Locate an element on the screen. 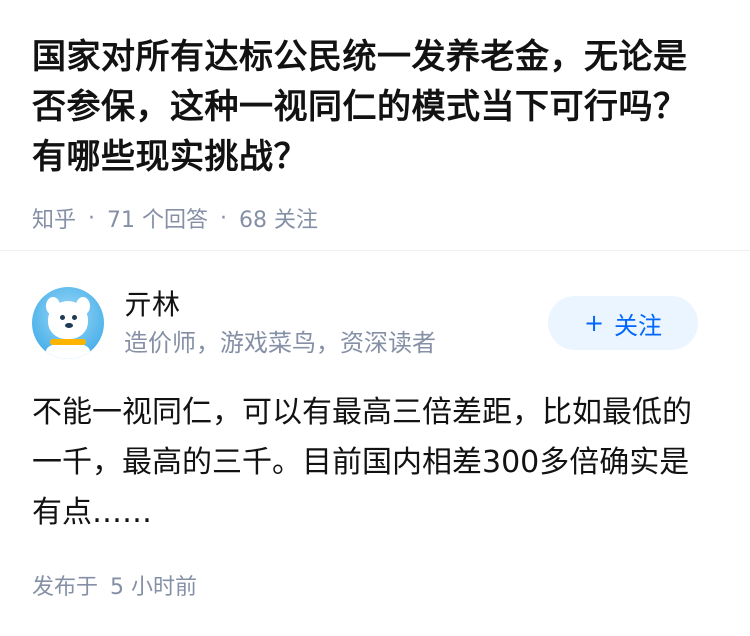 The height and width of the screenshot is (636, 750). answer-timestamp: 发布于 5 小时前 is located at coordinates (114, 585).